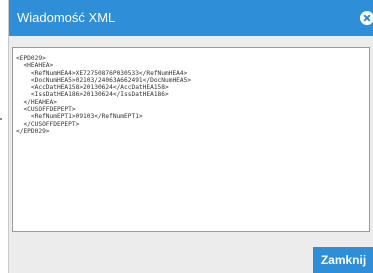 The image size is (373, 273). I want to click on close-button: Zamknij, so click(343, 260).